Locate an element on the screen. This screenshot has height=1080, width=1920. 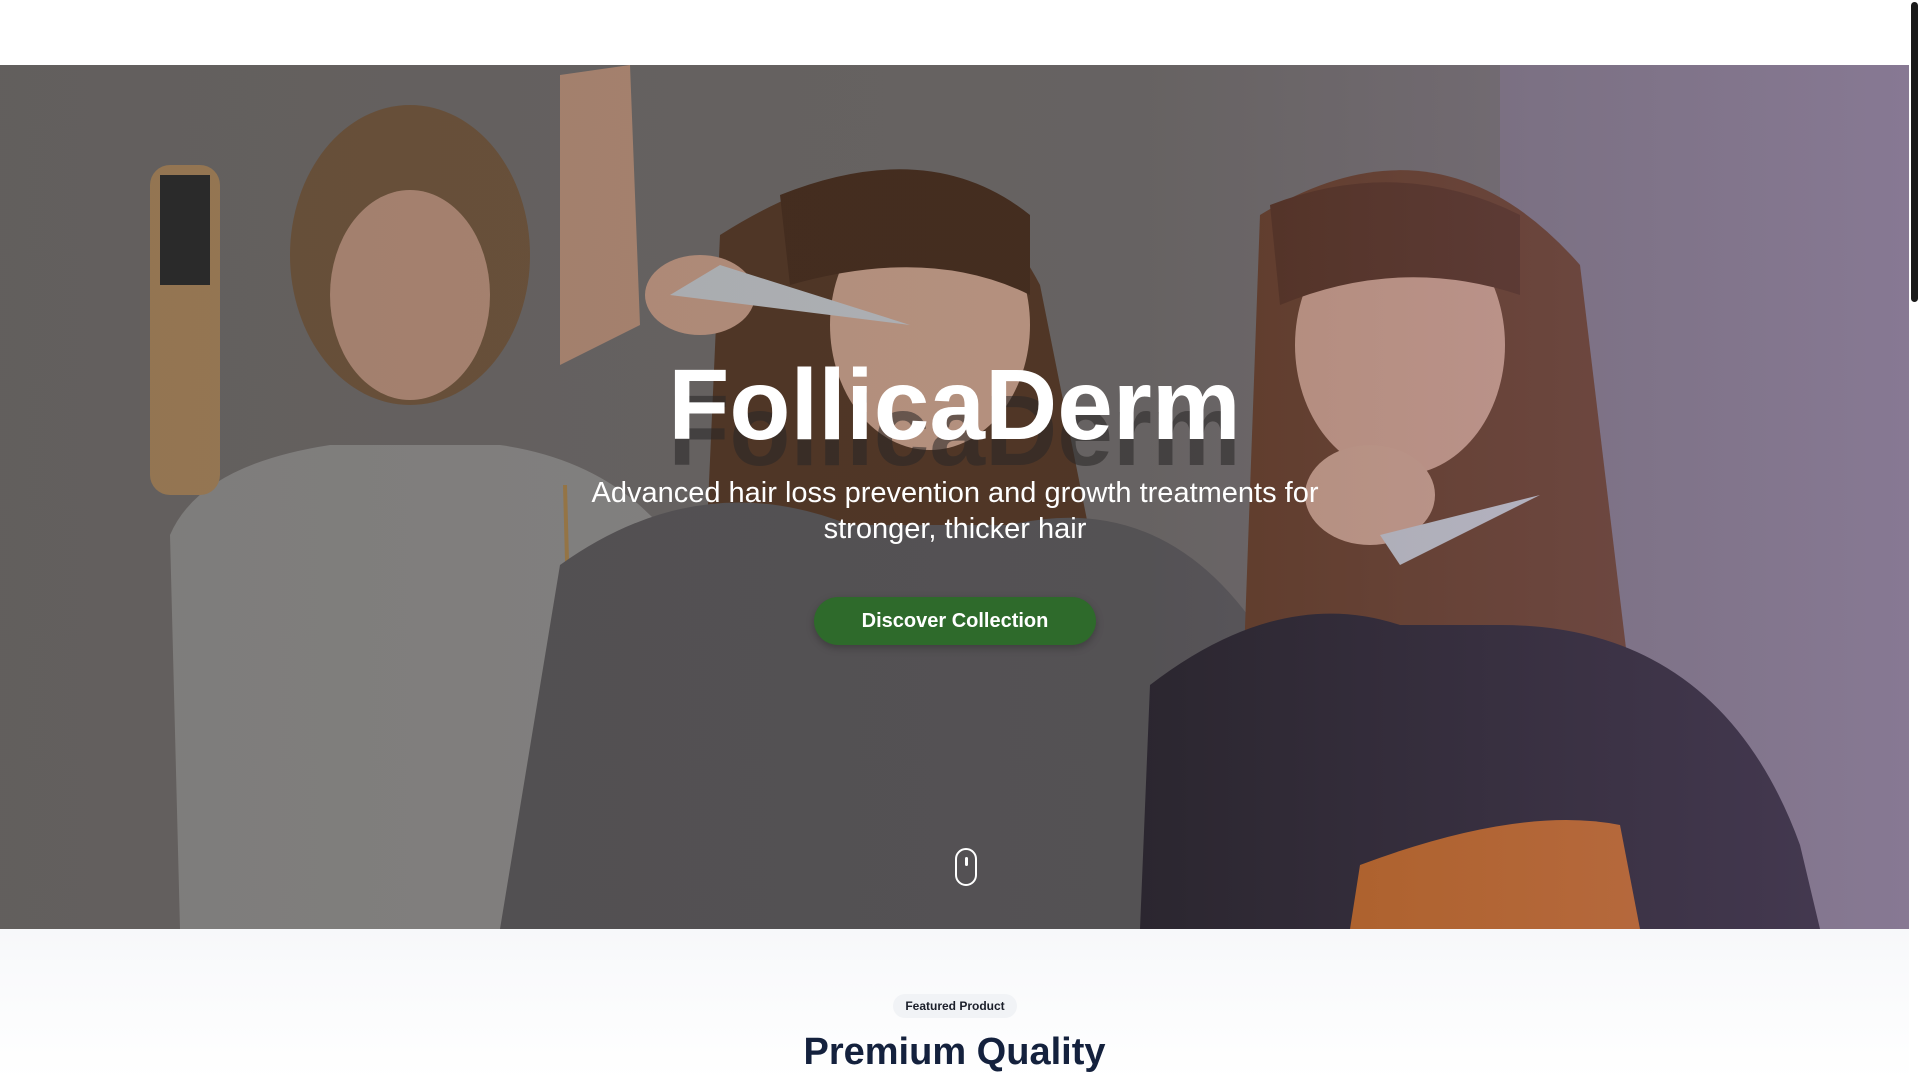
top-nav-bar is located at coordinates (954, 32).